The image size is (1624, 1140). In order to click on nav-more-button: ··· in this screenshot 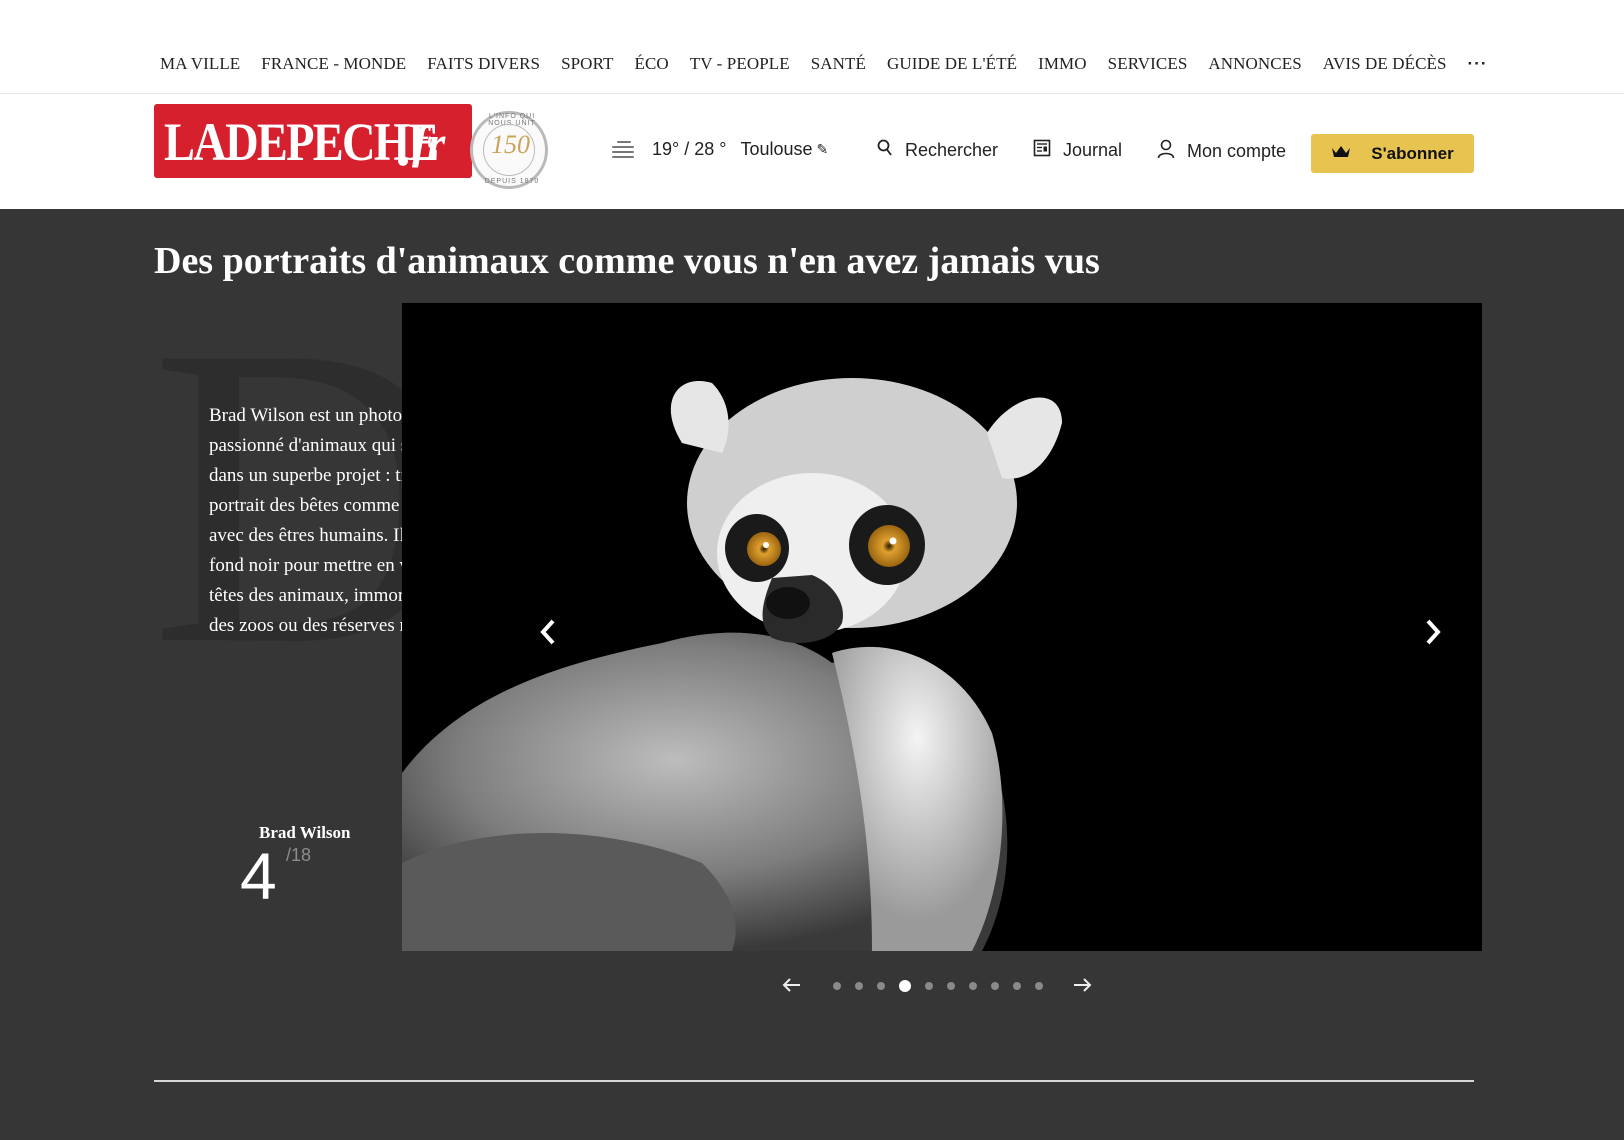, I will do `click(1478, 64)`.